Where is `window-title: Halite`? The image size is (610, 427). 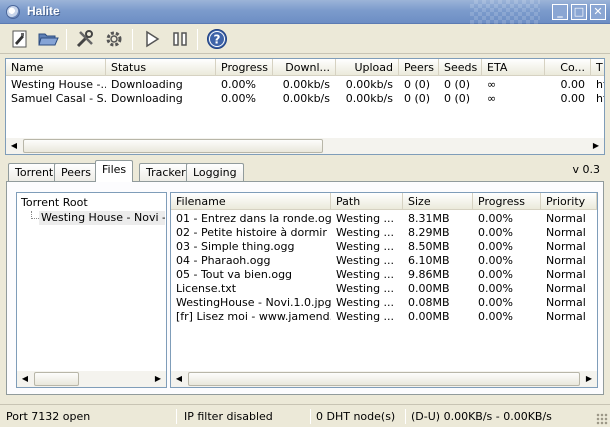 window-title: Halite is located at coordinates (43, 11).